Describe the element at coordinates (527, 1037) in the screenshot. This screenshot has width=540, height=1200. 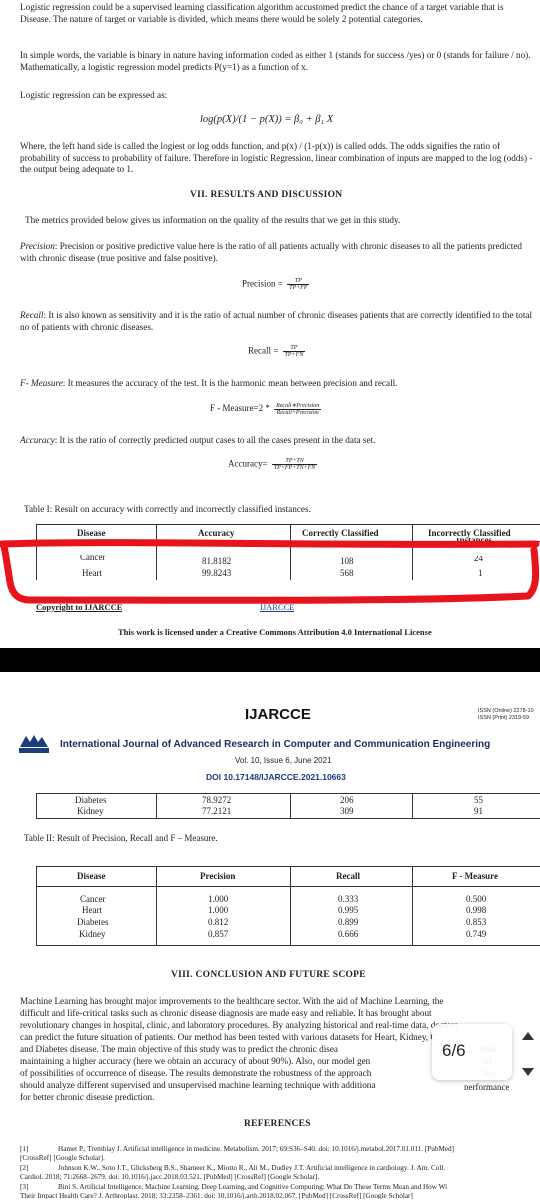
I see `page-up-button` at that location.